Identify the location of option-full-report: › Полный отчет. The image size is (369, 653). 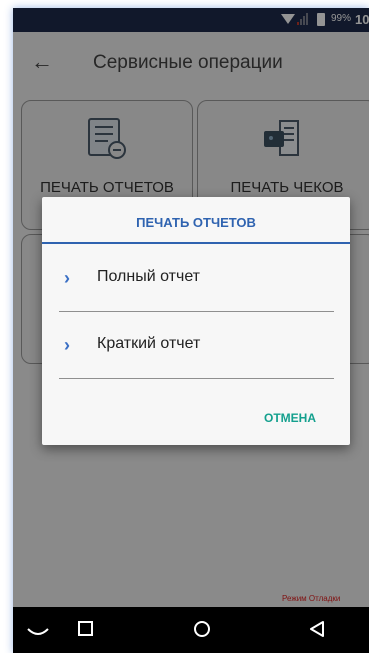
(196, 278).